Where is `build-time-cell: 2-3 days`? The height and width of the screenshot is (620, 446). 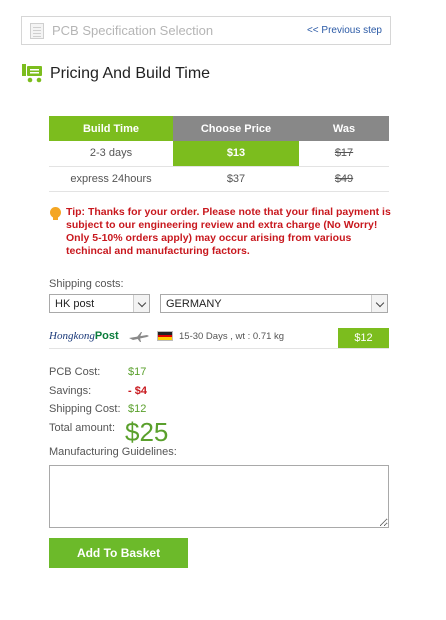 build-time-cell: 2-3 days is located at coordinates (111, 154).